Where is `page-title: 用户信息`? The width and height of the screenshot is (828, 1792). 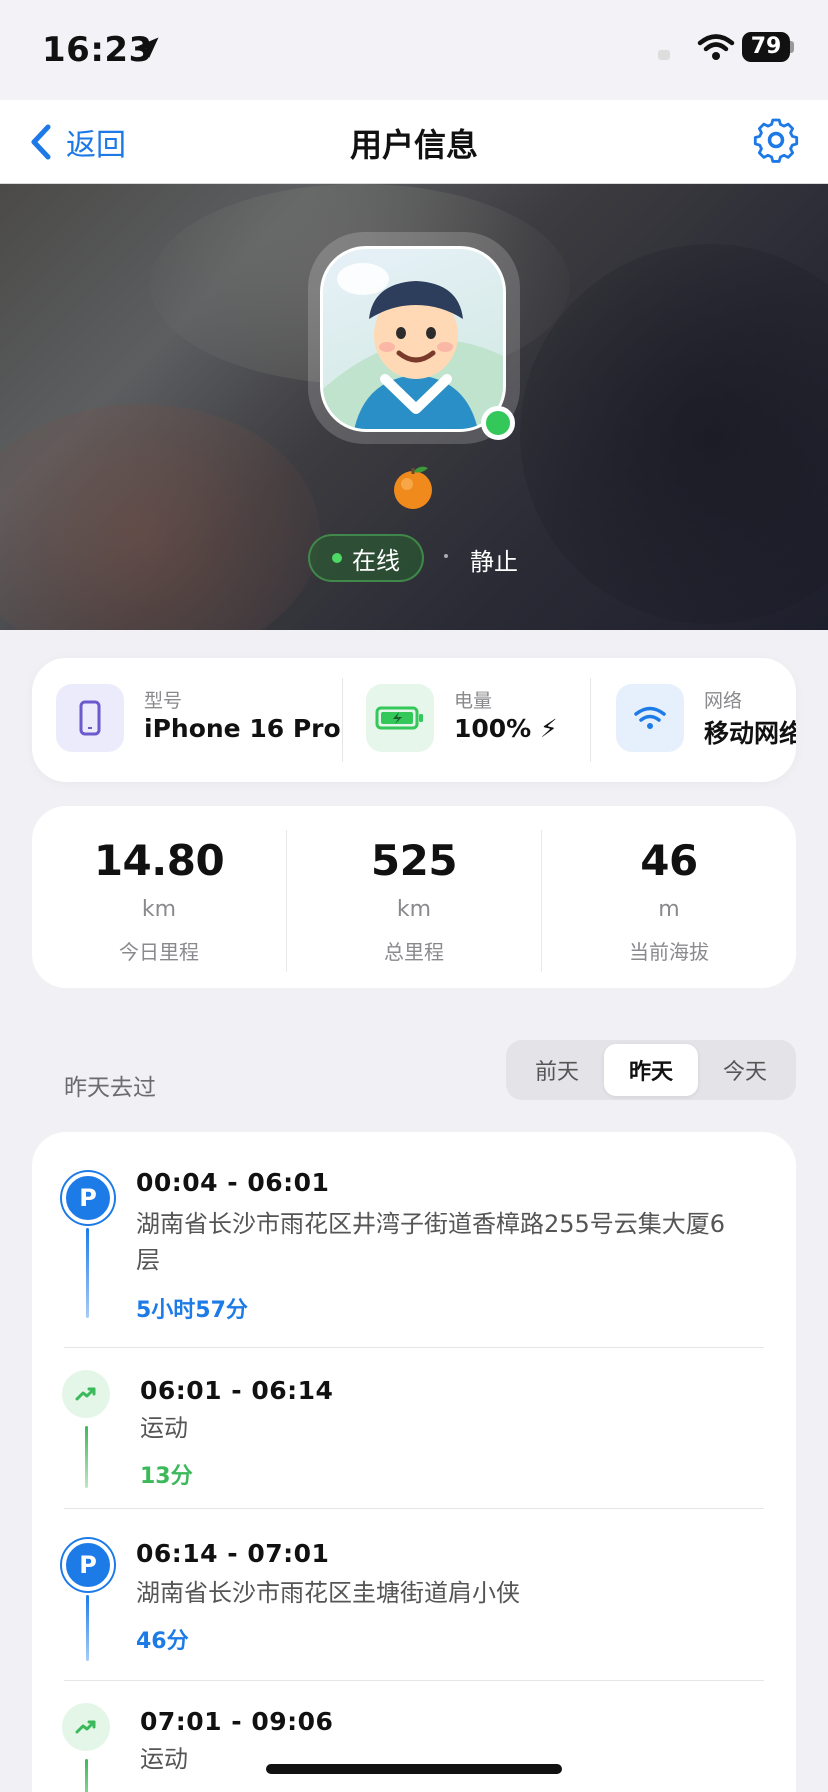 page-title: 用户信息 is located at coordinates (413, 145).